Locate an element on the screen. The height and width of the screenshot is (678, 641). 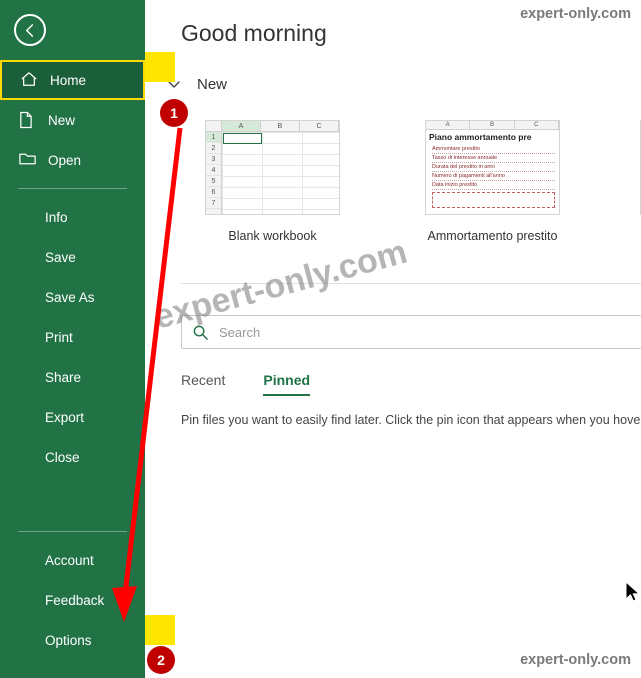
sidebar-item-close-label: Close is located at coordinates (62, 457).